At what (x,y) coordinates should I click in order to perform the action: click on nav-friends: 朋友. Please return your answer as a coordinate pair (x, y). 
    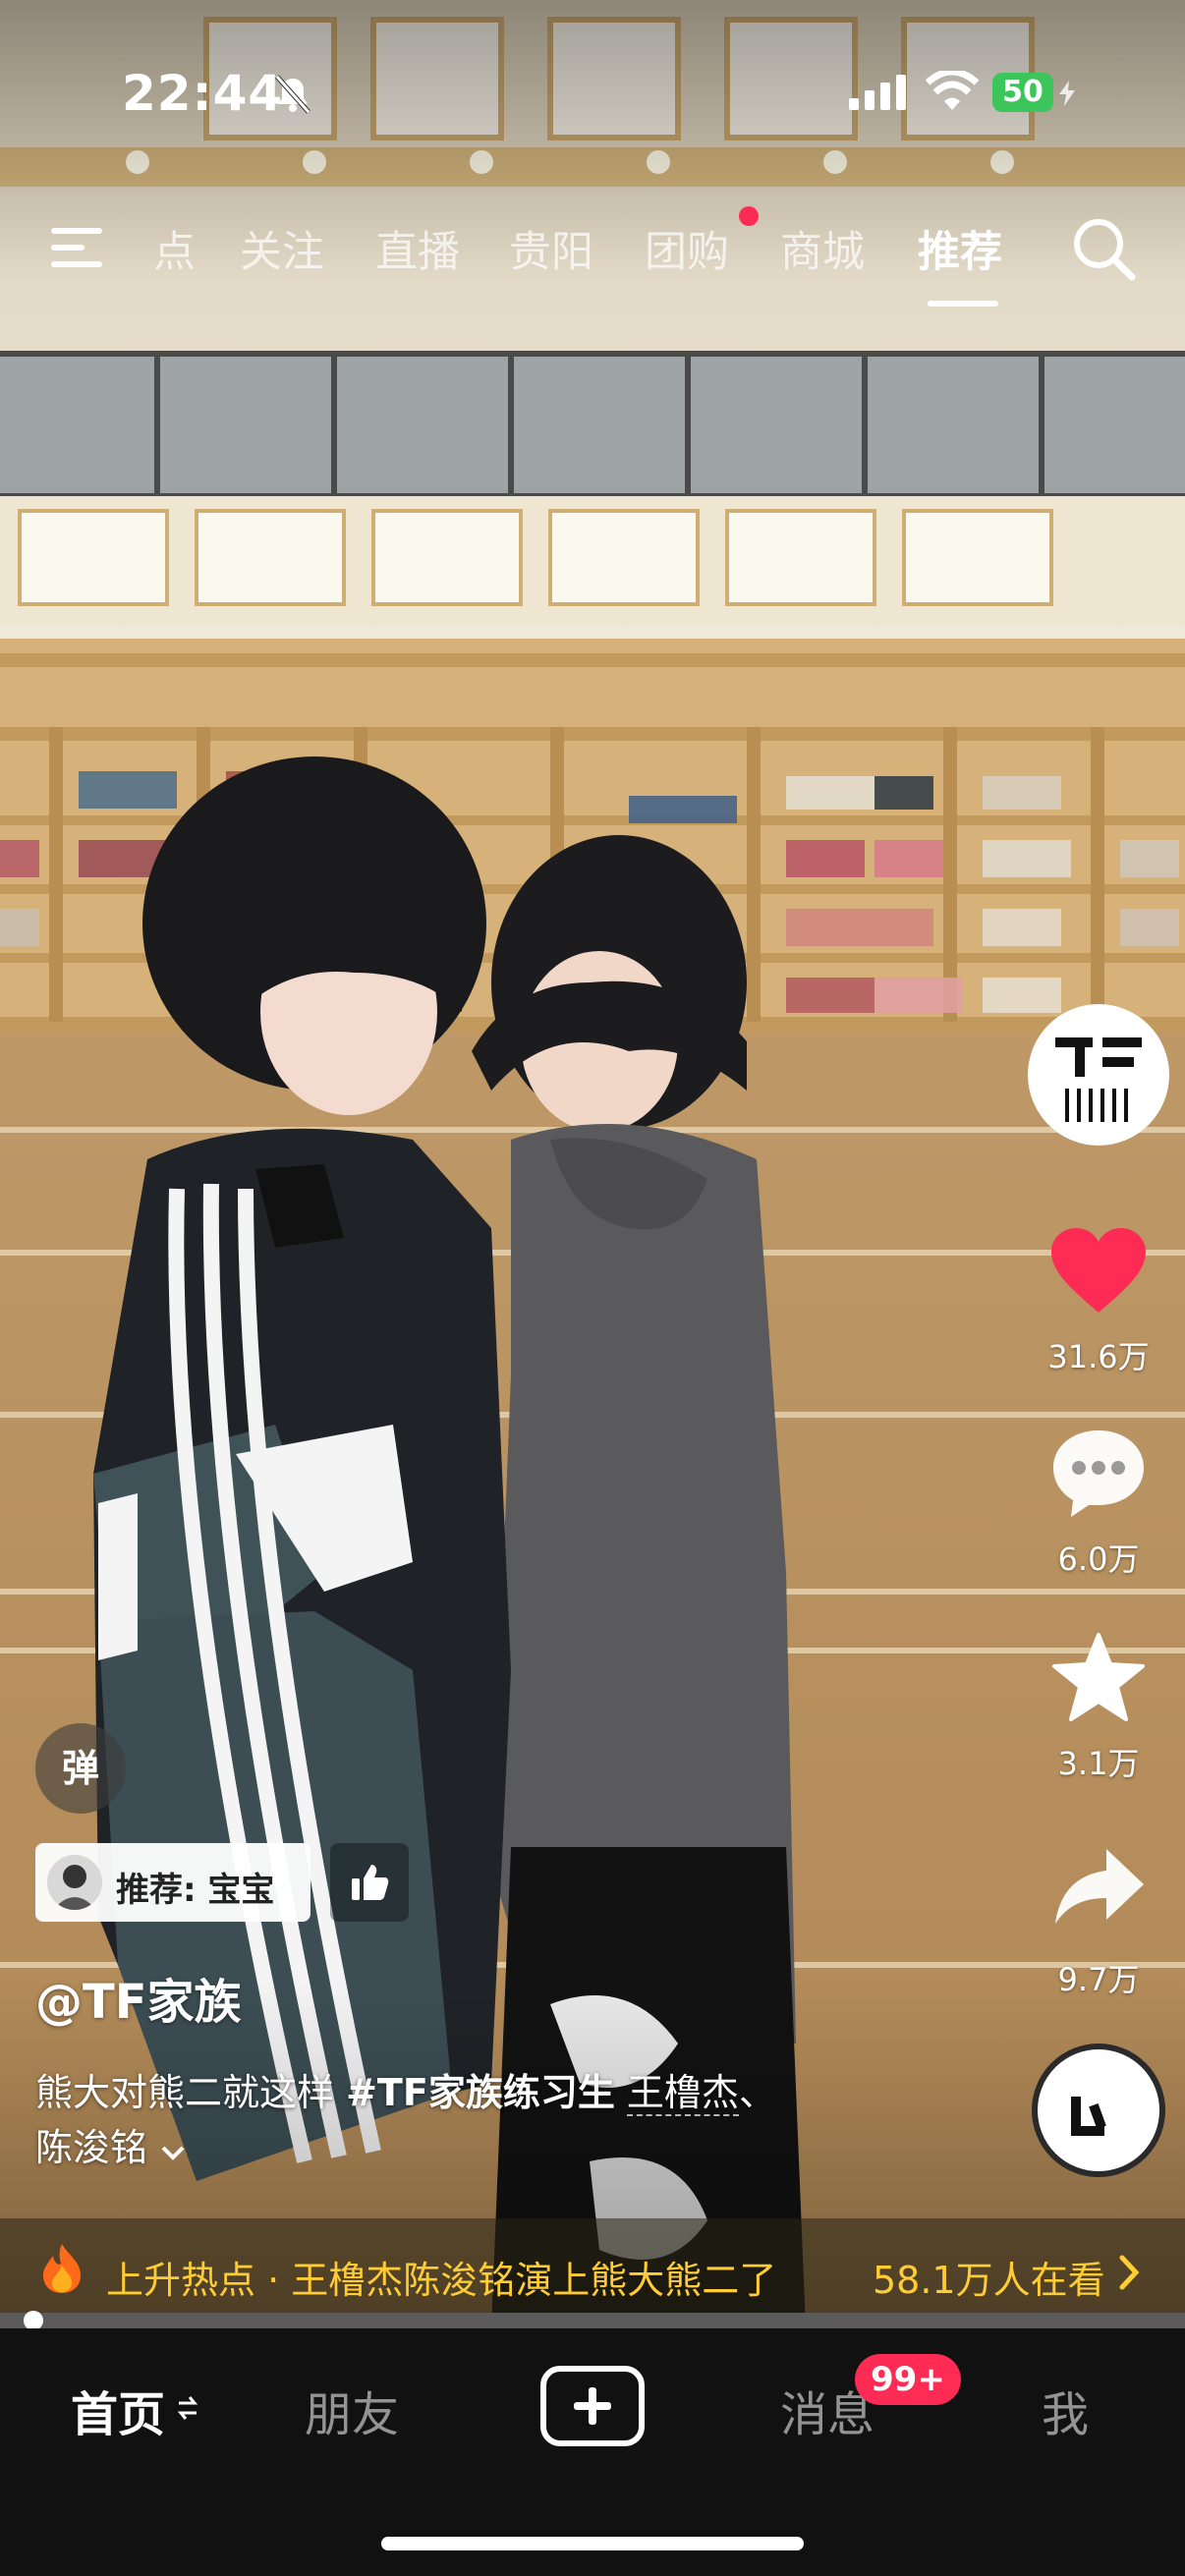
    Looking at the image, I should click on (352, 2410).